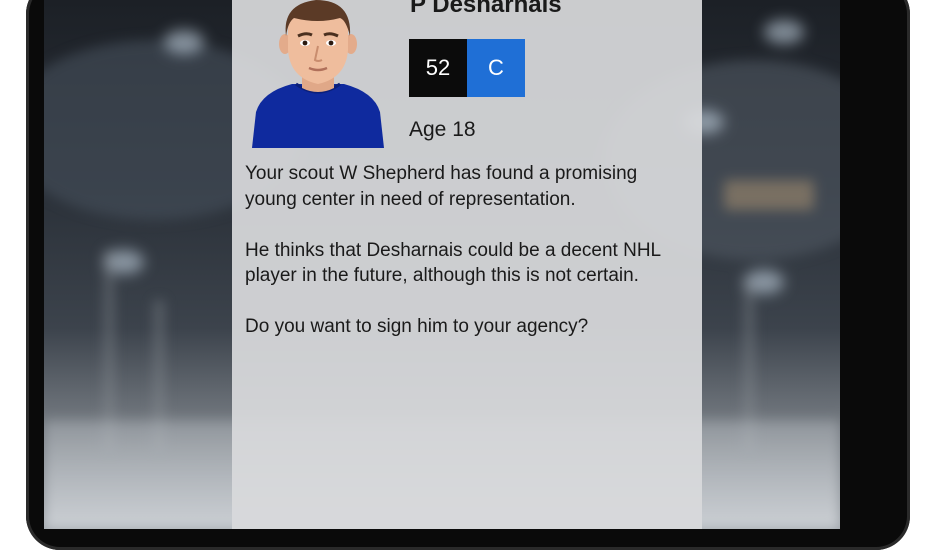  I want to click on player-name: P Desharnais, so click(486, 9).